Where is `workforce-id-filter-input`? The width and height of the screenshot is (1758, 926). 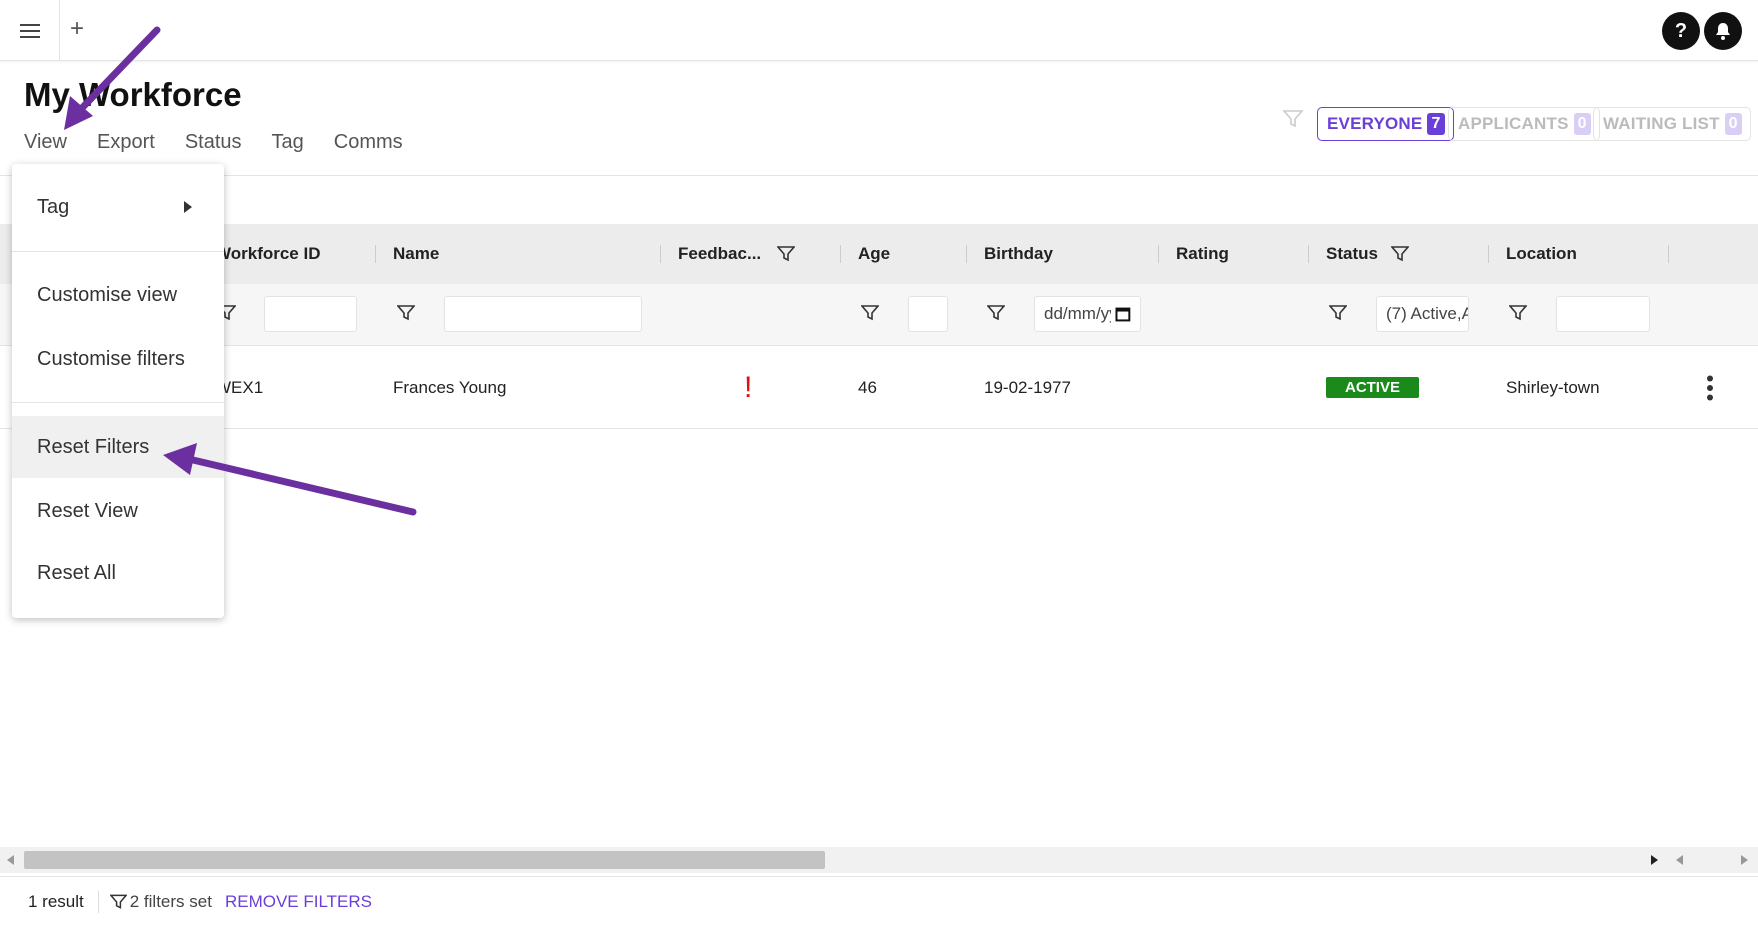 workforce-id-filter-input is located at coordinates (310, 314).